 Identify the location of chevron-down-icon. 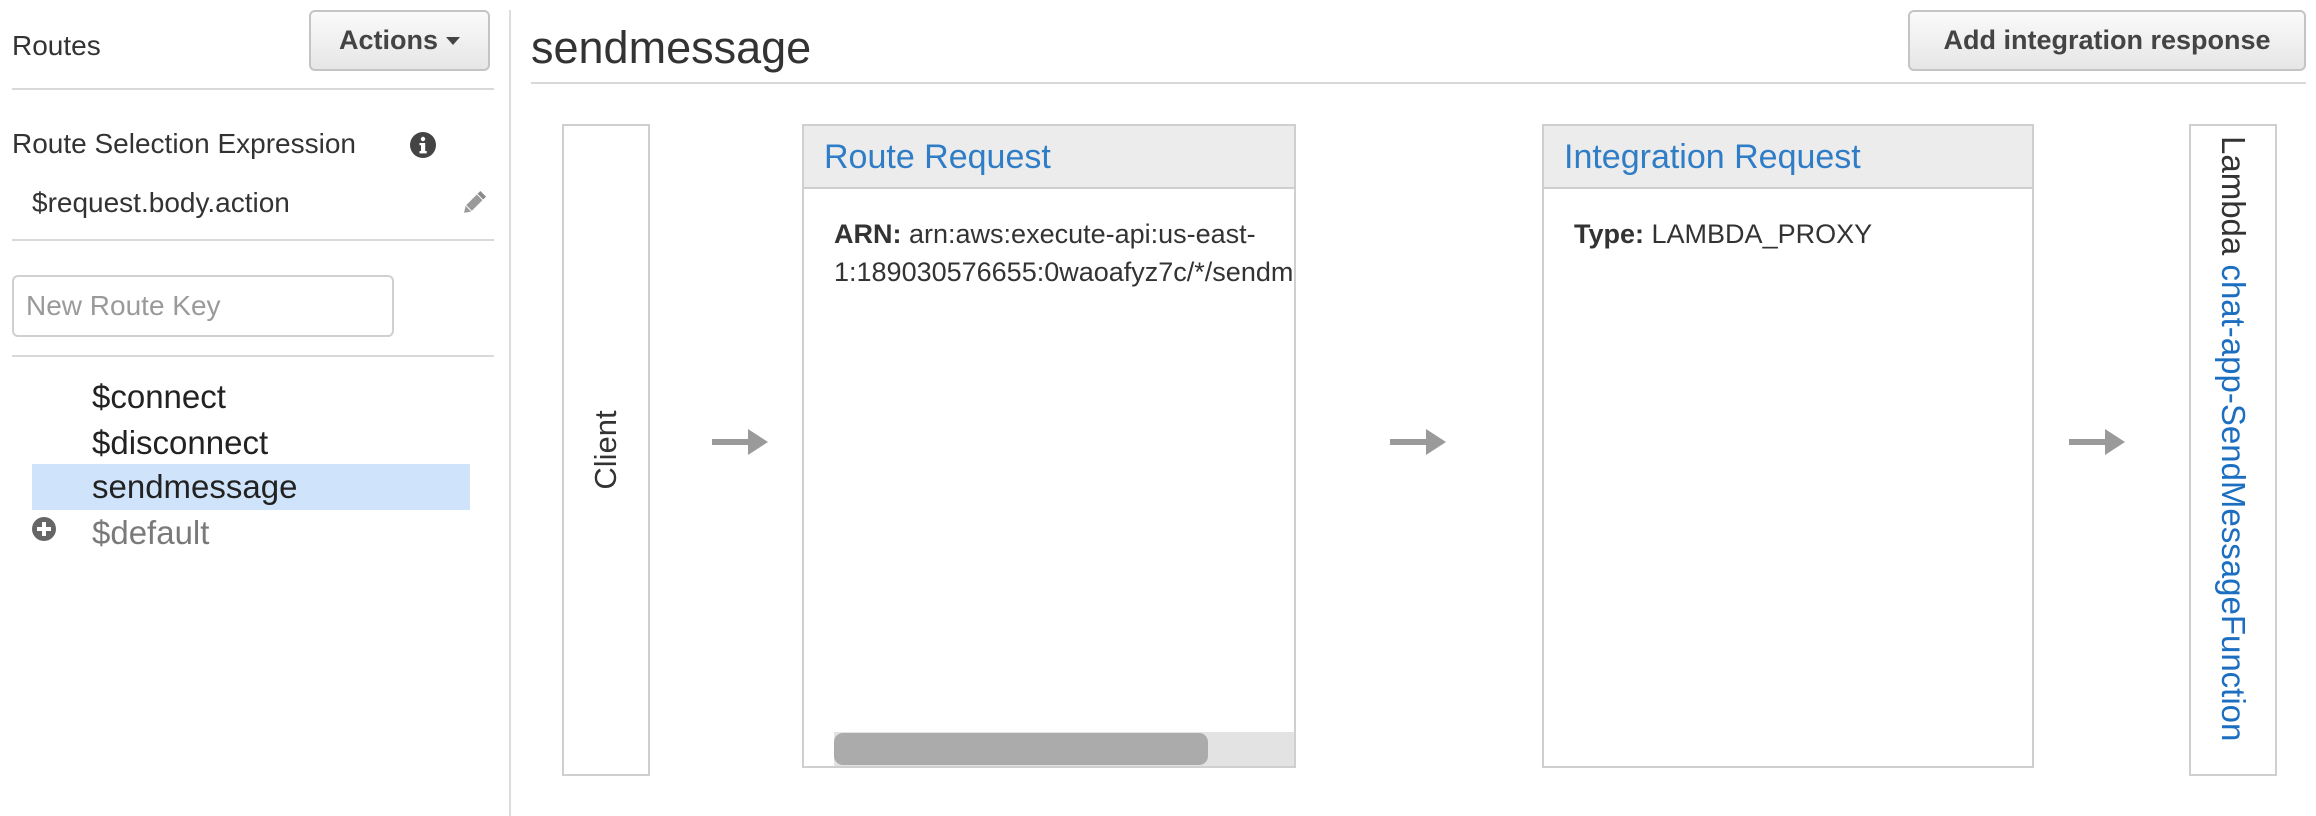
(453, 40).